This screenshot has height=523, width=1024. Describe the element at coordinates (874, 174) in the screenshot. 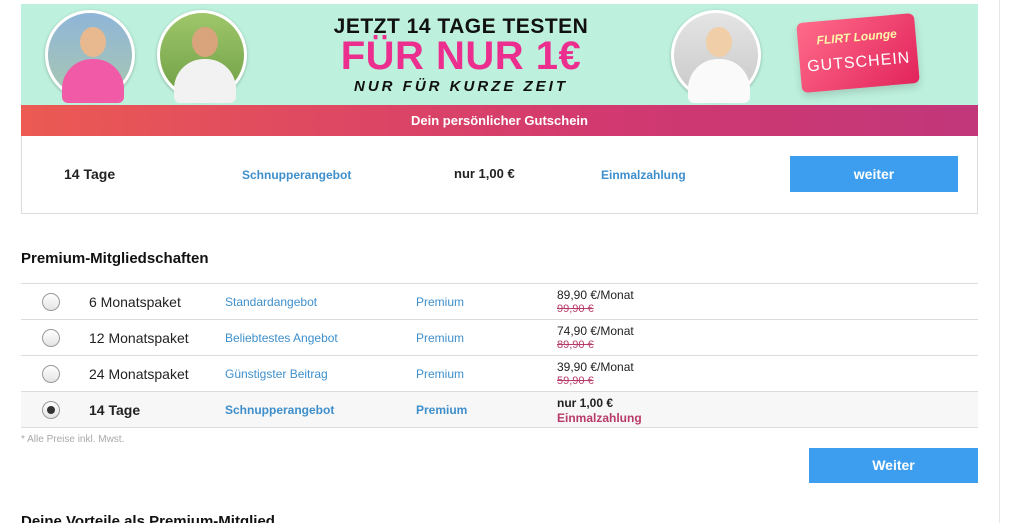

I see `voucher-continue-button: weiter` at that location.